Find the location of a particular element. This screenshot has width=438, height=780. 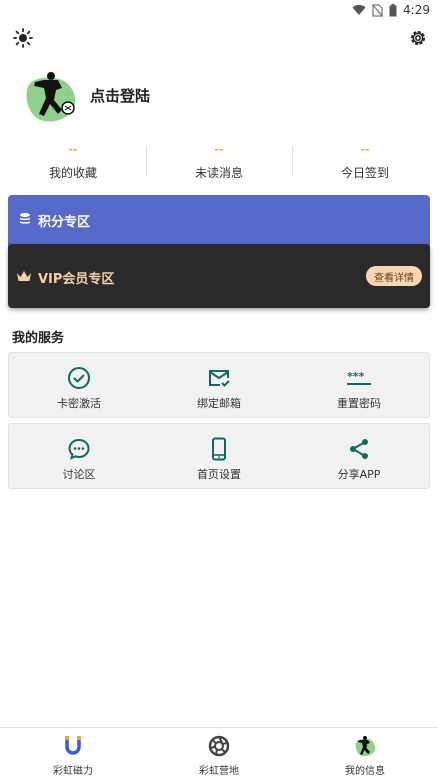

password-icon: *** is located at coordinates (359, 378).